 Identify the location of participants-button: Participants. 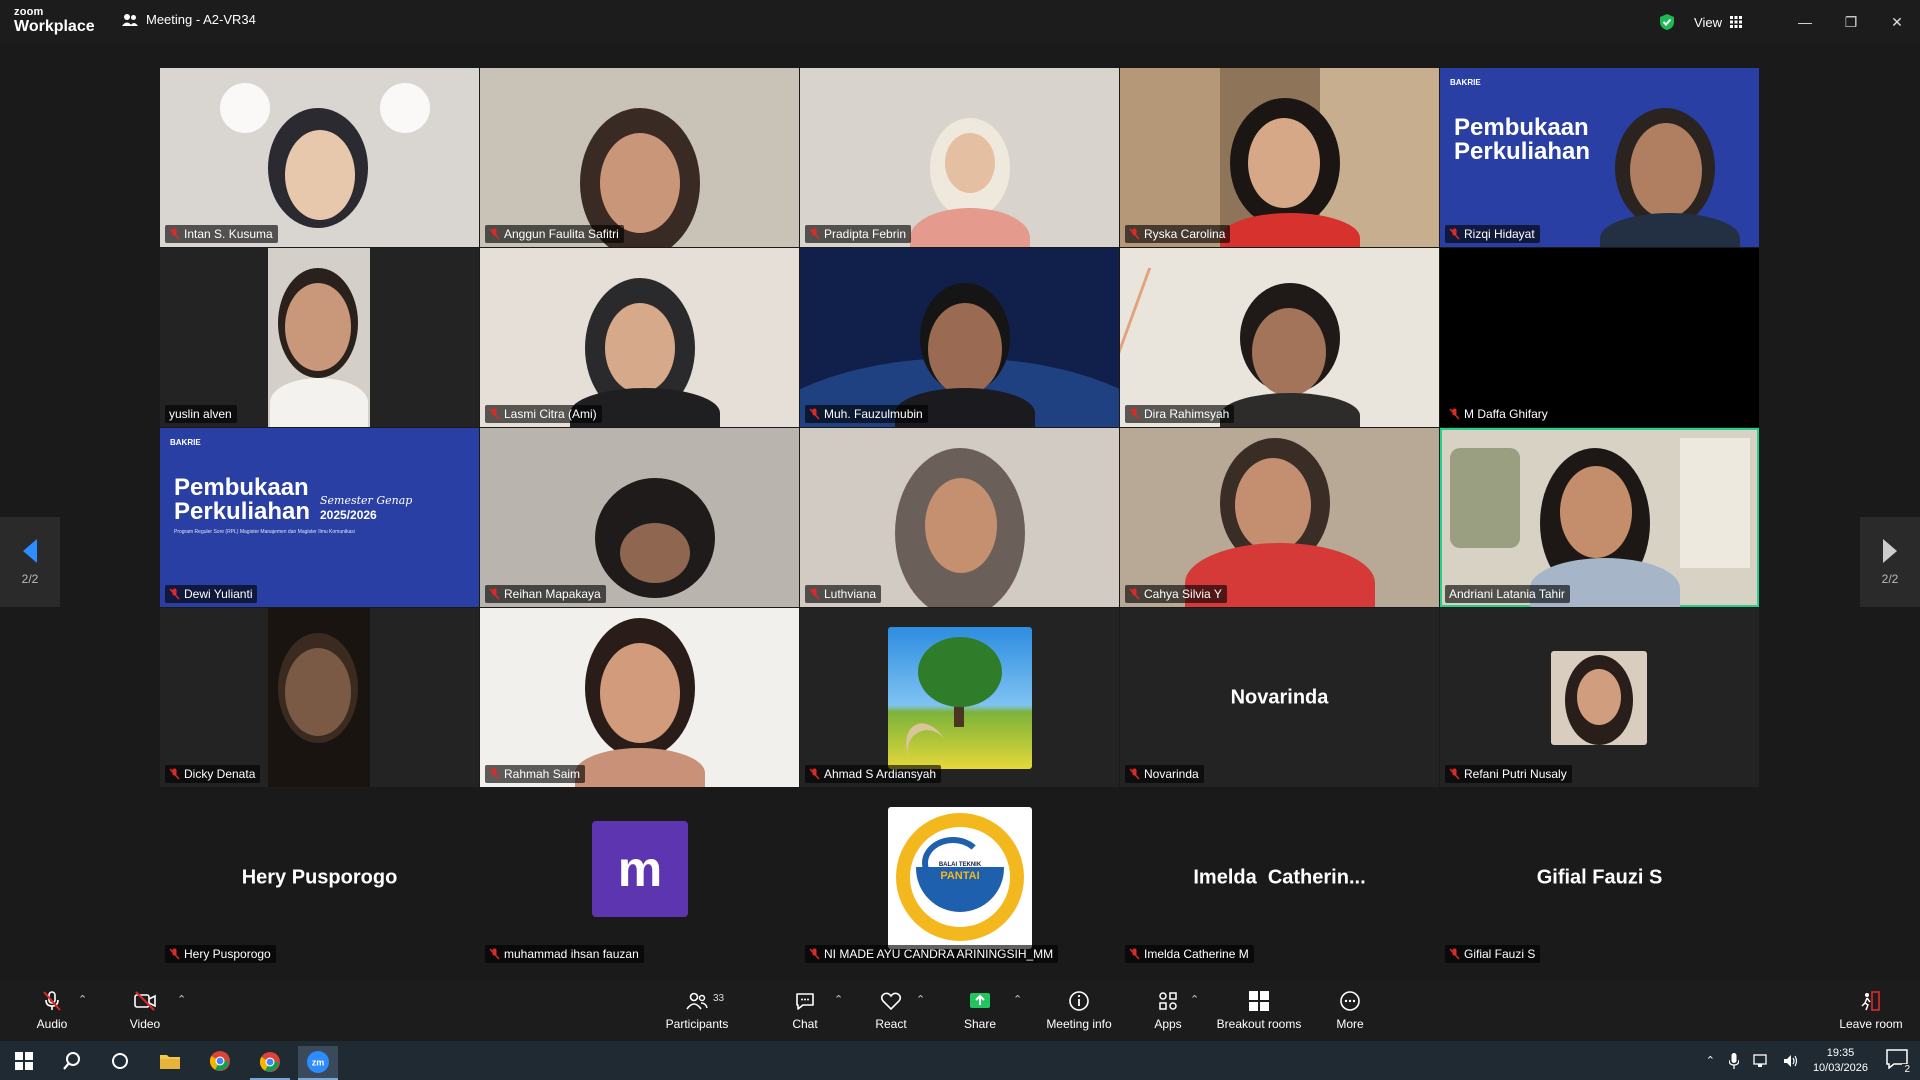
(697, 1010).